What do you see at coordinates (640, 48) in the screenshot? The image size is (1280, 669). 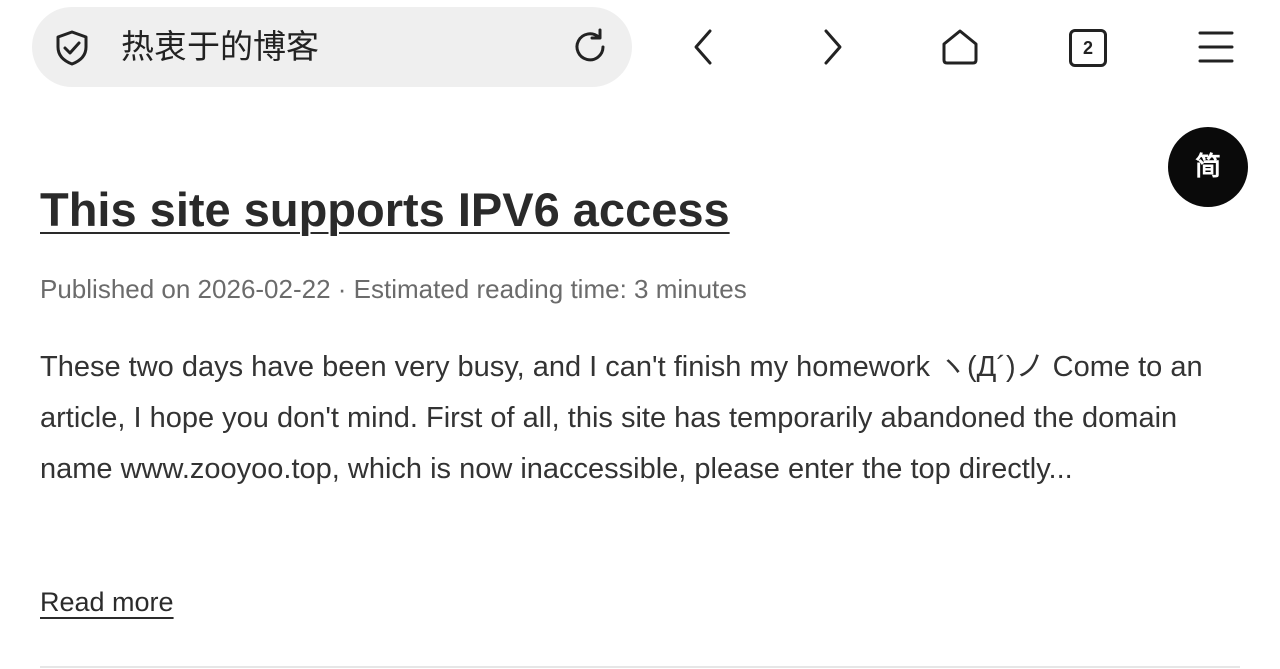 I see `browser-toolbar: 热衷于的博客 2` at bounding box center [640, 48].